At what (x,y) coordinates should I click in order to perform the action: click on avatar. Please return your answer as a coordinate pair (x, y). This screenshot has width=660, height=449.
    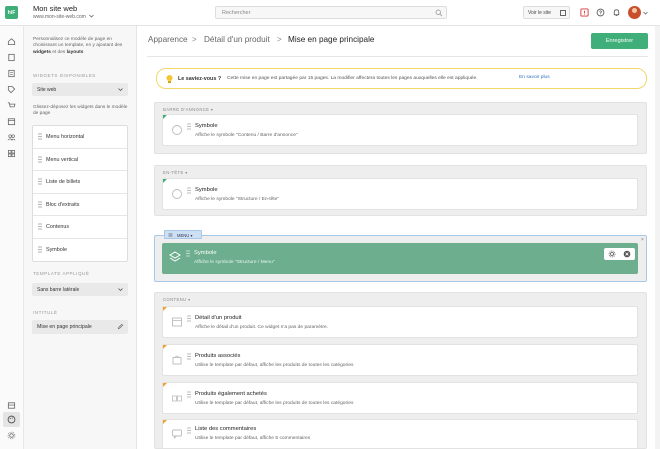
    Looking at the image, I should click on (634, 12).